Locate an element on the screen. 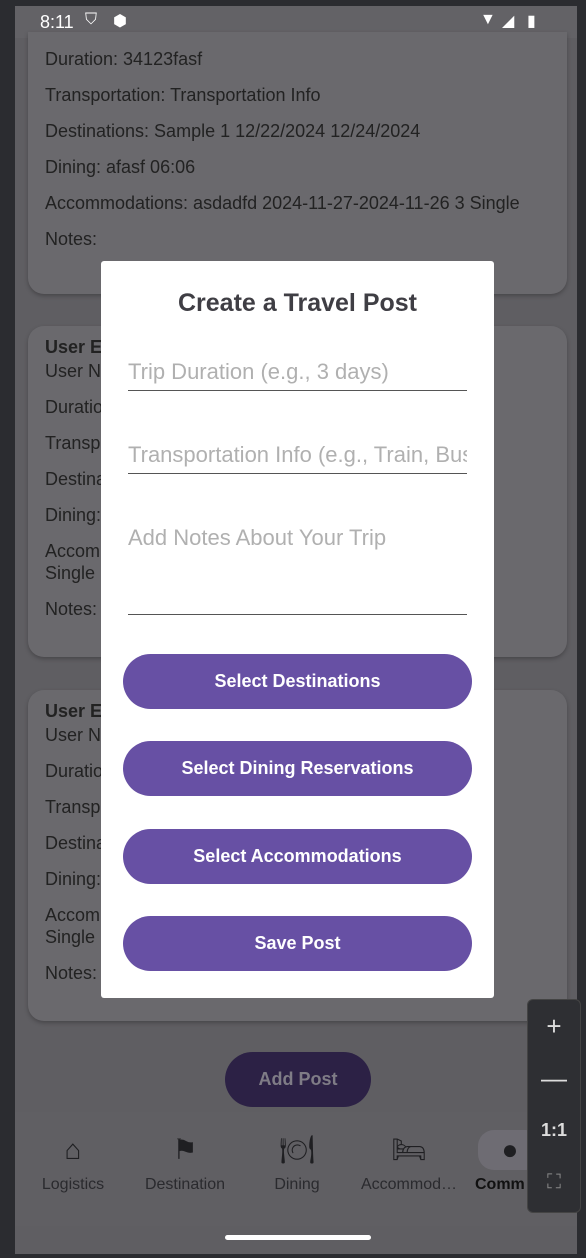 The height and width of the screenshot is (1258, 586). bed-icon: 🛏 is located at coordinates (409, 1149).